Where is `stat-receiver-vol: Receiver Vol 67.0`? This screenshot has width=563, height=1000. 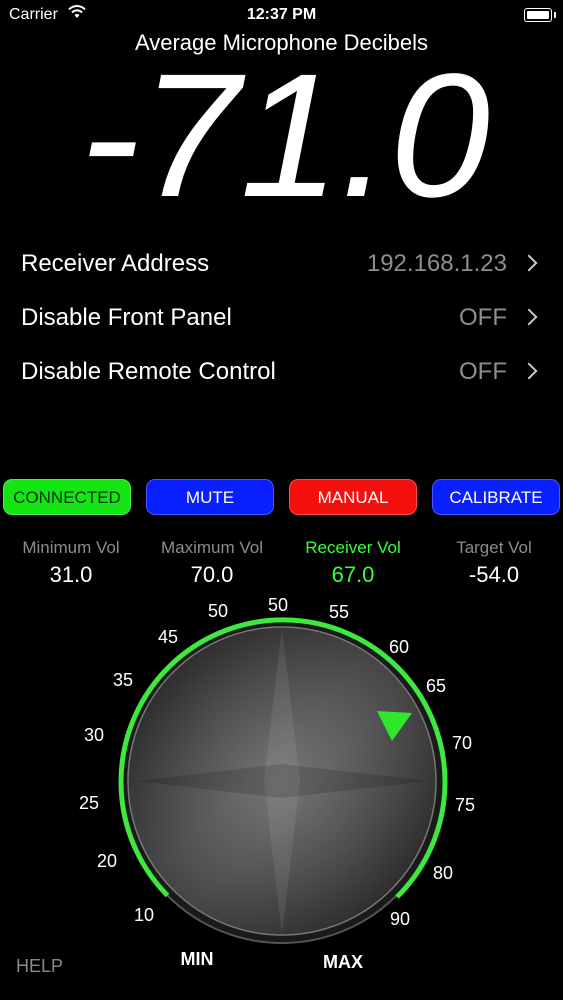
stat-receiver-vol: Receiver Vol 67.0 is located at coordinates (353, 563).